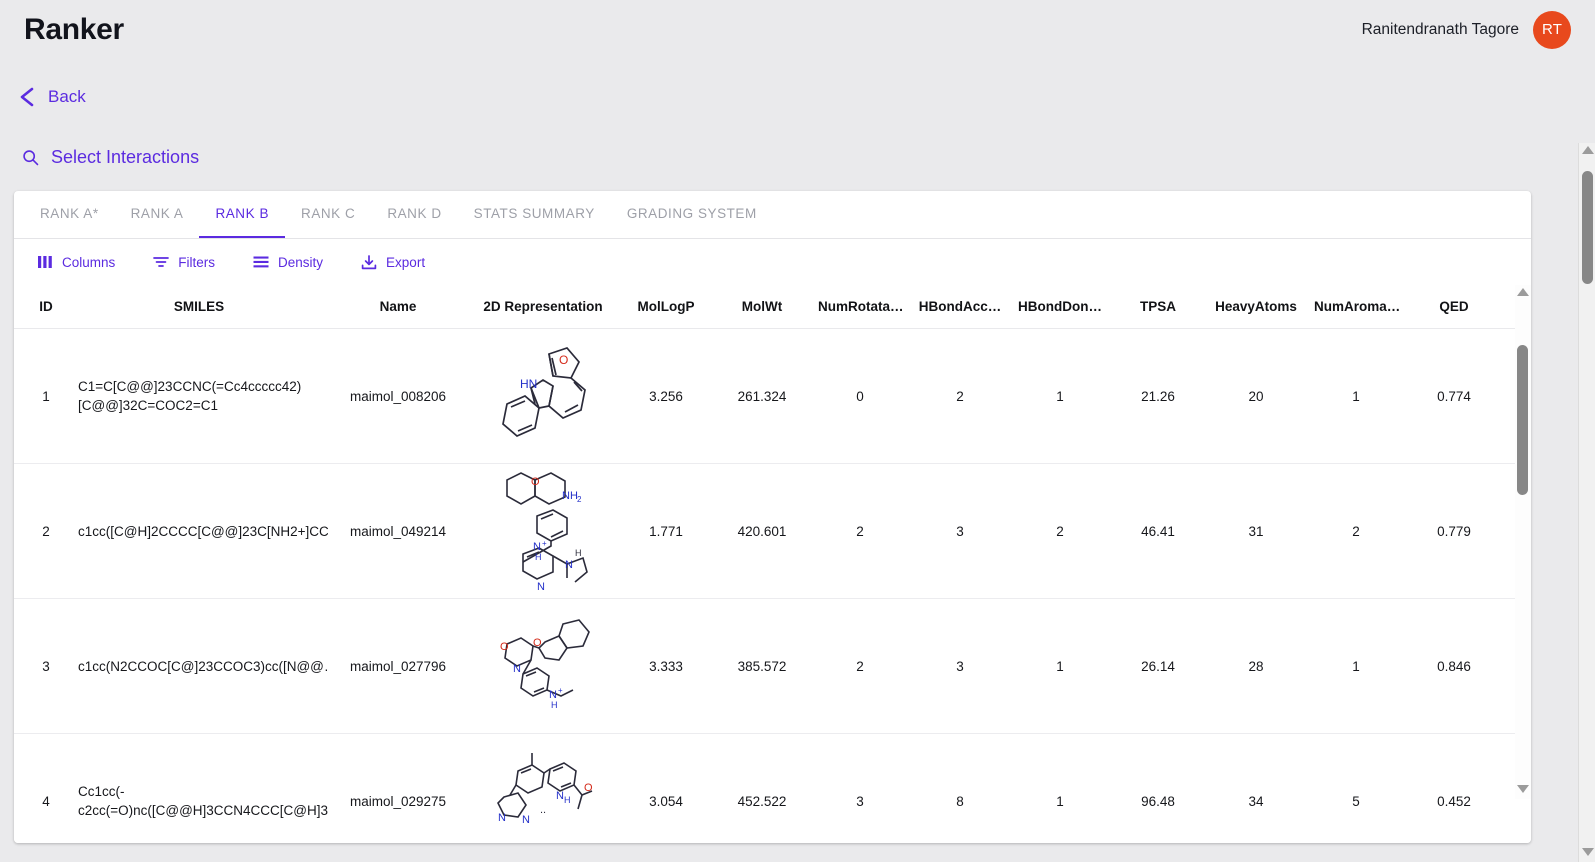  What do you see at coordinates (1522, 420) in the screenshot?
I see `table-scrollbar-thumb` at bounding box center [1522, 420].